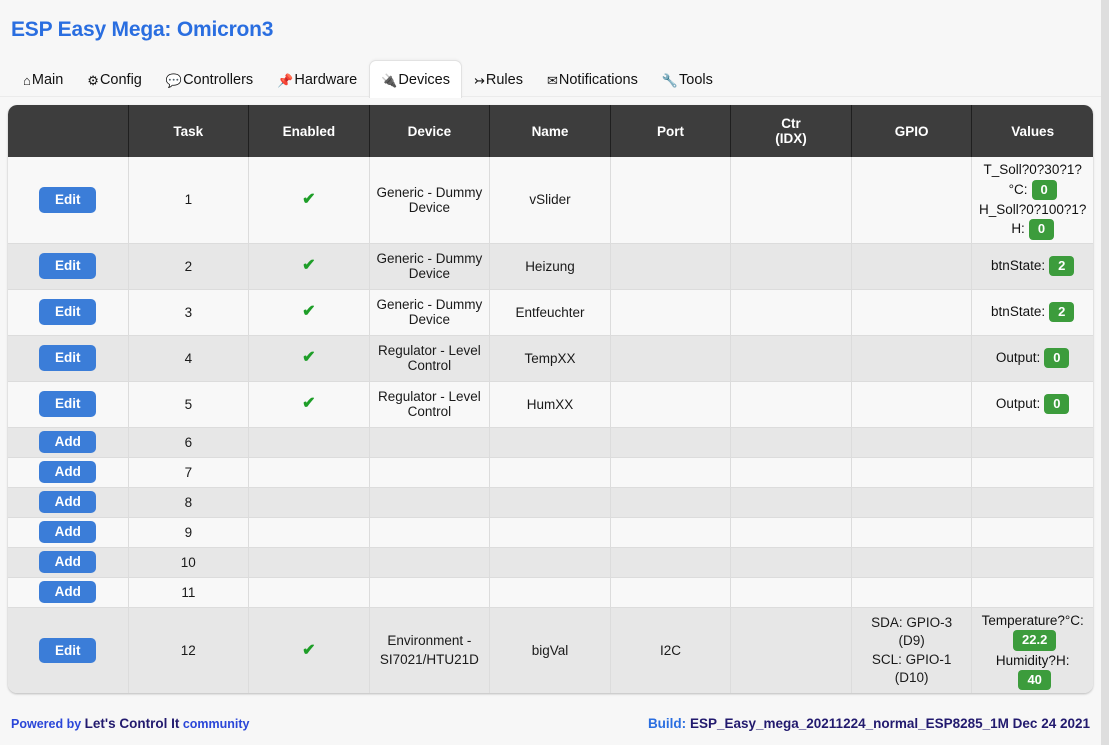  Describe the element at coordinates (550, 650) in the screenshot. I see `cell-name: bigVal` at that location.